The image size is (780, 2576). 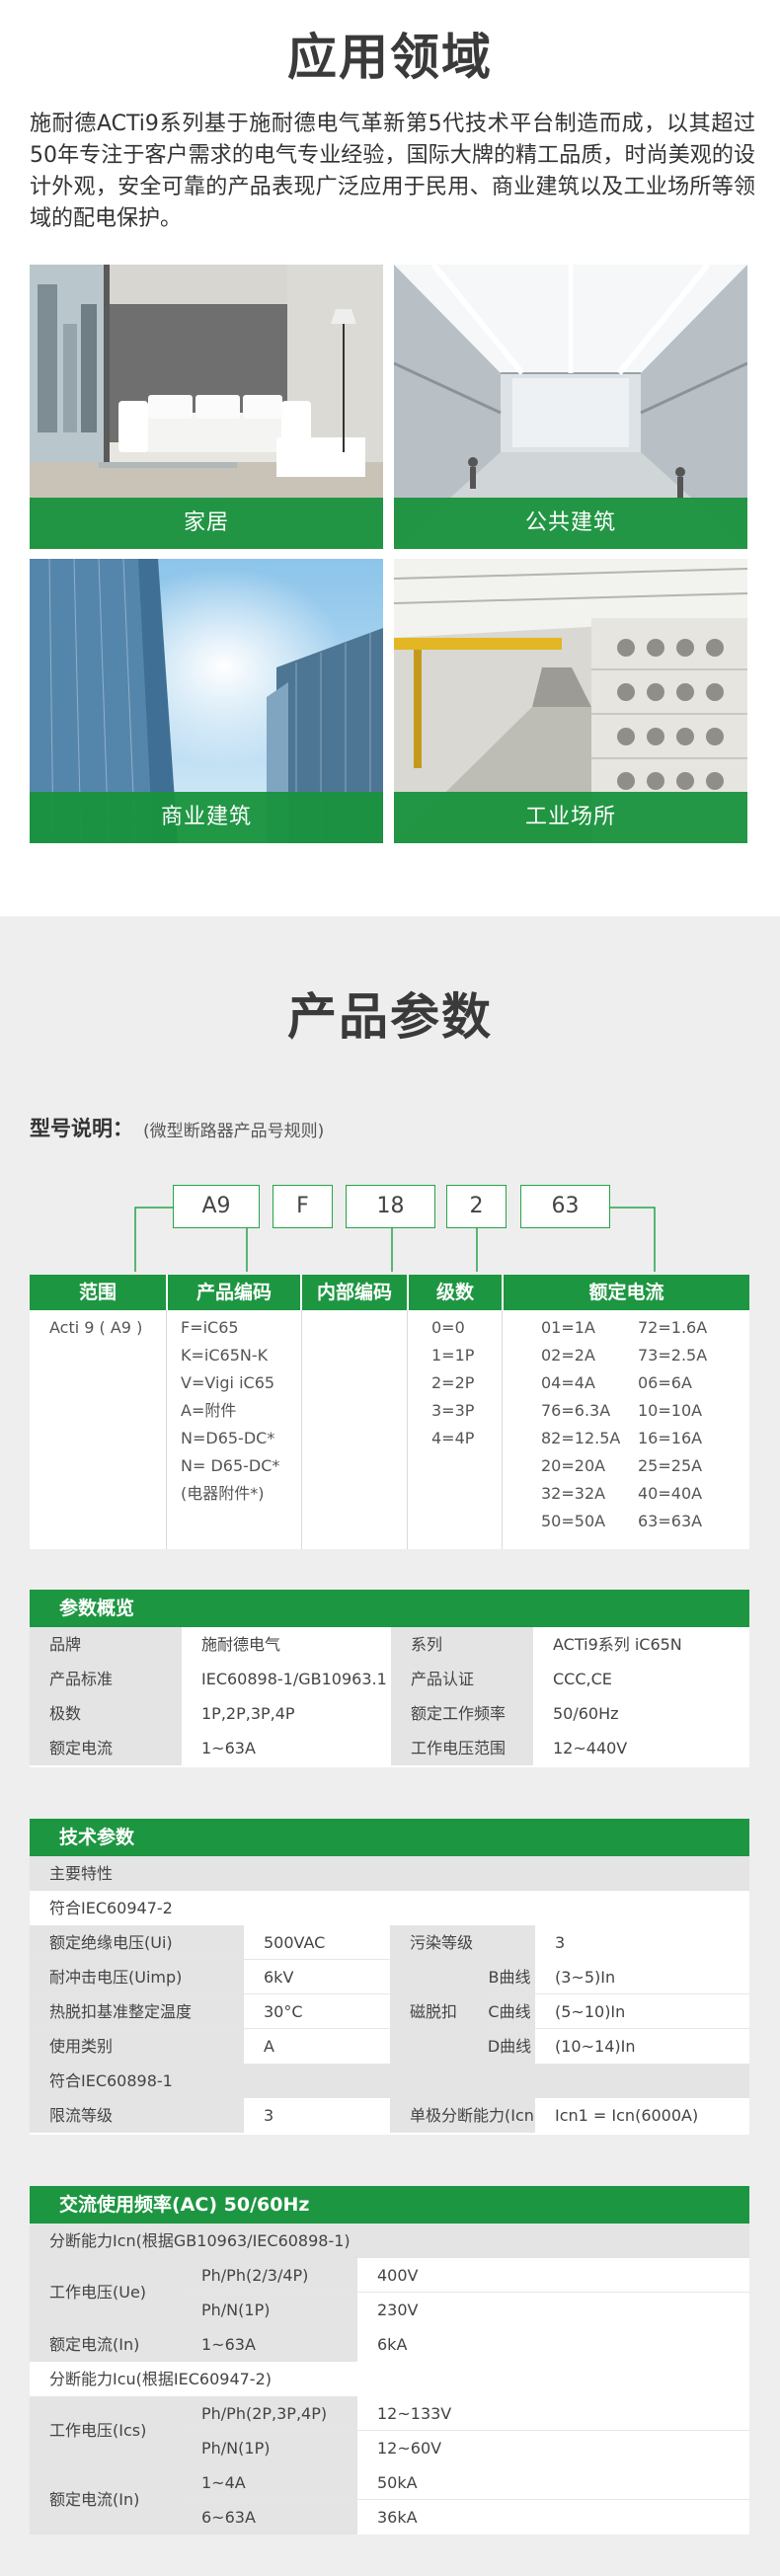 What do you see at coordinates (234, 1292) in the screenshot?
I see `rule-header-product-code: 产品编码` at bounding box center [234, 1292].